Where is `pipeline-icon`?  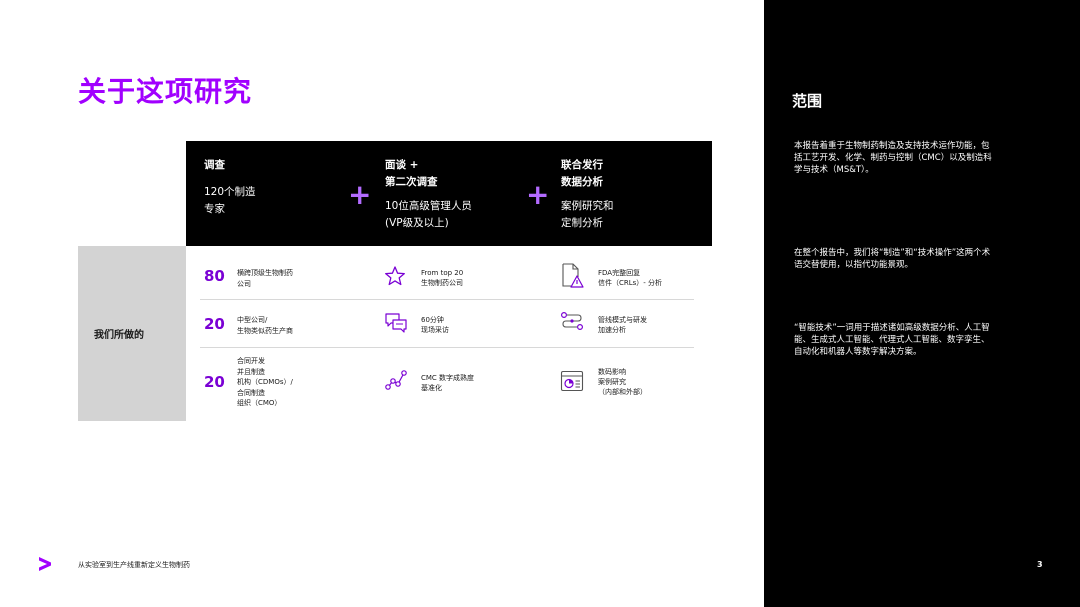 pipeline-icon is located at coordinates (572, 321).